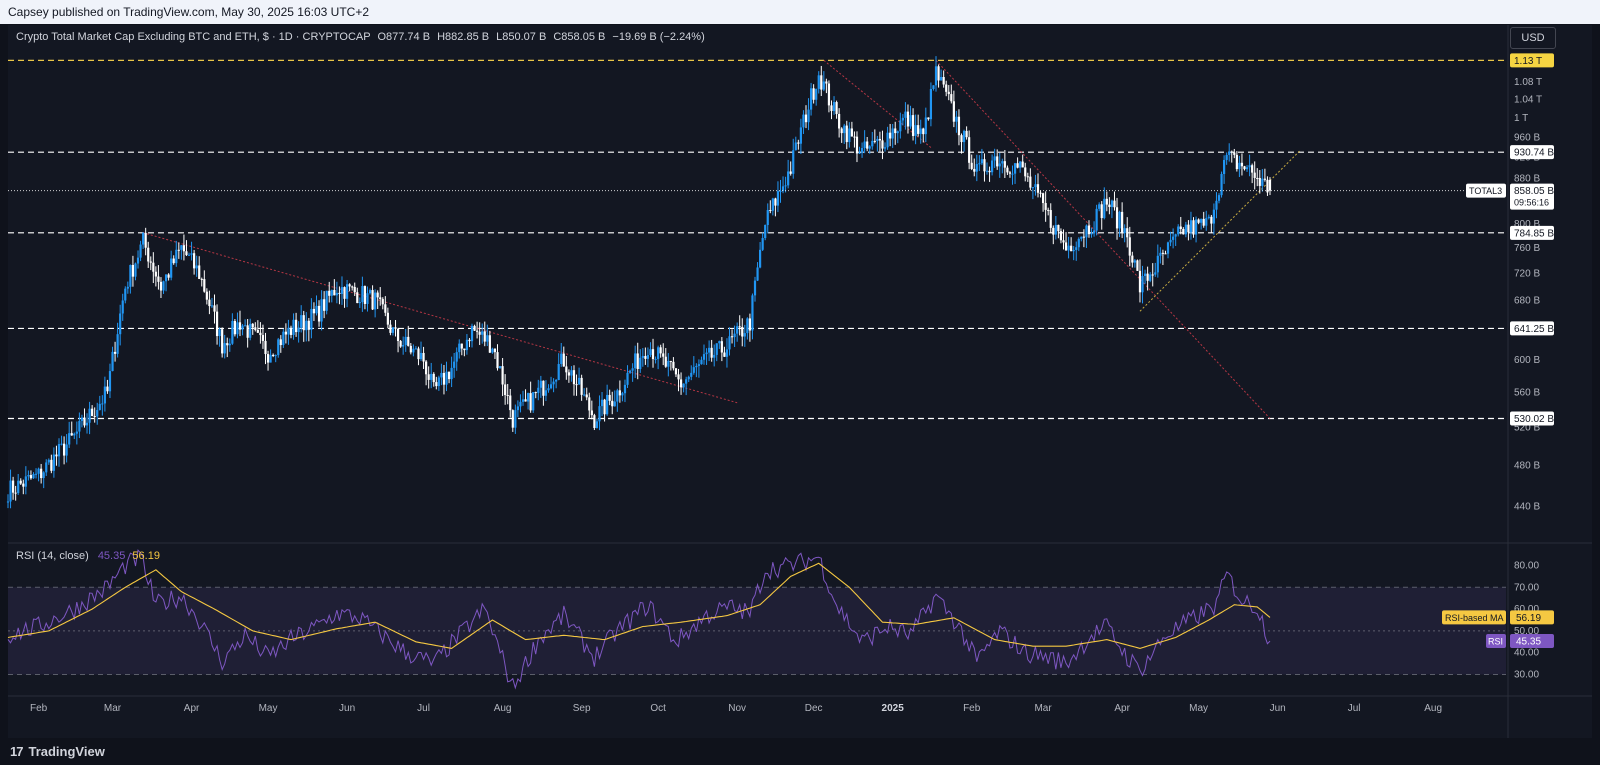  Describe the element at coordinates (1527, 138) in the screenshot. I see `price-tick-label: 960 B` at that location.